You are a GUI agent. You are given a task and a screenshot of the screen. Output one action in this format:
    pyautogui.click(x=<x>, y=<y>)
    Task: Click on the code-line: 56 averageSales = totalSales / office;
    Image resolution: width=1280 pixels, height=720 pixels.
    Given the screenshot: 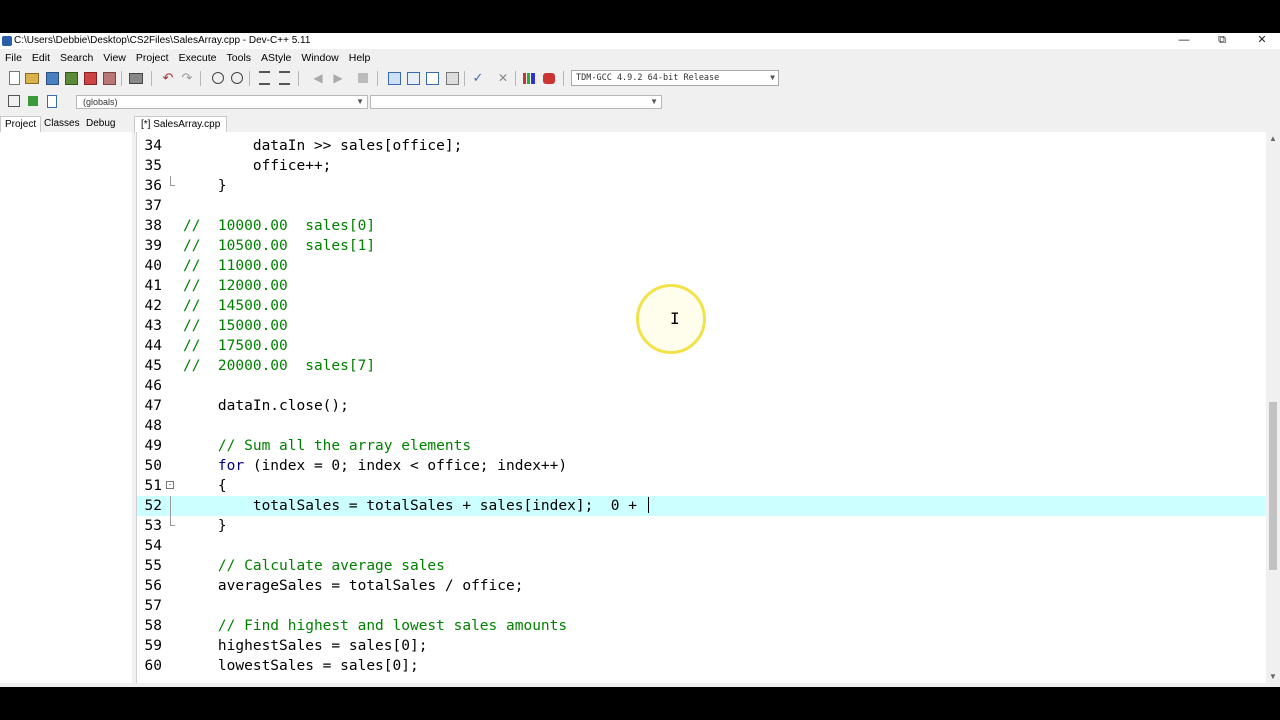 What is the action you would take?
    pyautogui.click(x=702, y=586)
    